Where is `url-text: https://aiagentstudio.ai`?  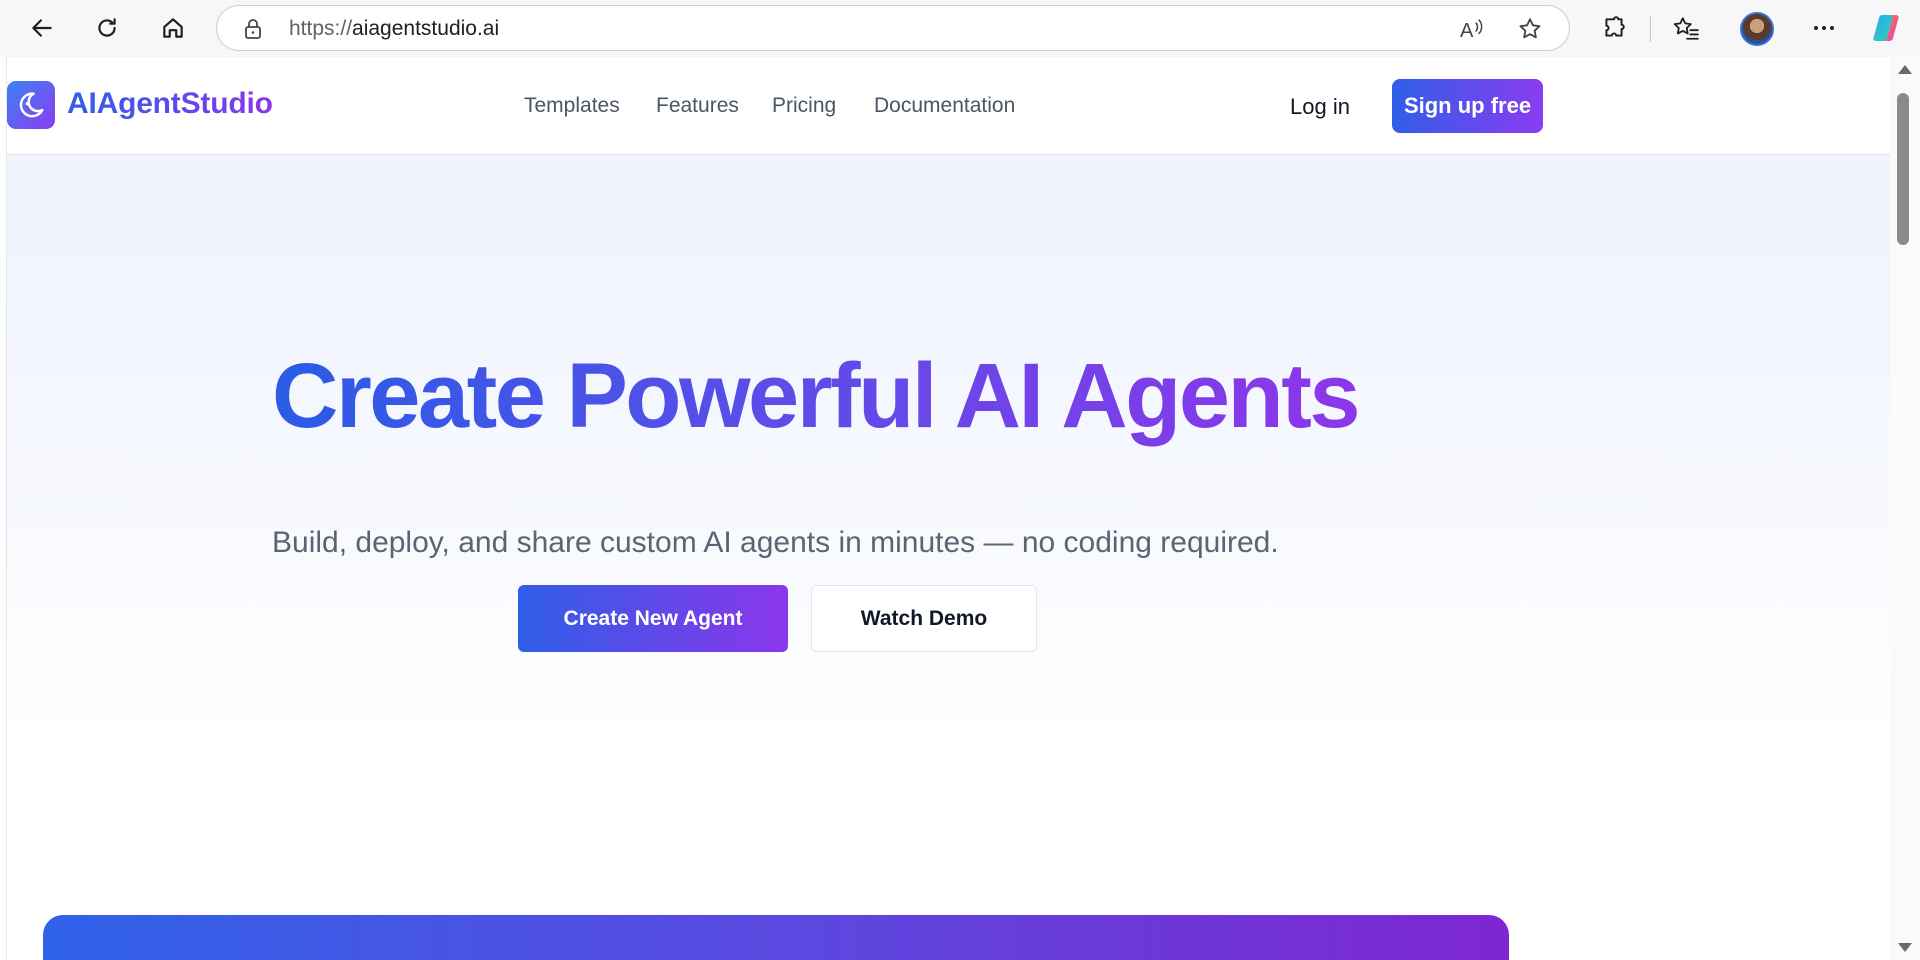 url-text: https://aiagentstudio.ai is located at coordinates (394, 29).